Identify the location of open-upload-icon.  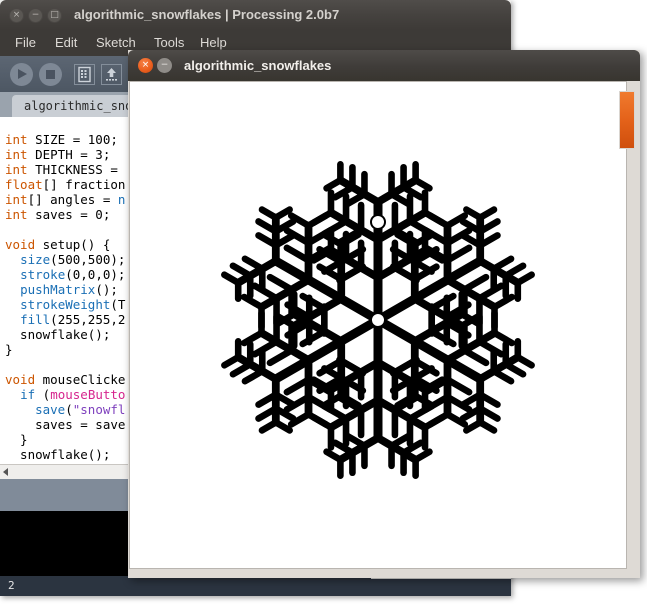
(111, 74).